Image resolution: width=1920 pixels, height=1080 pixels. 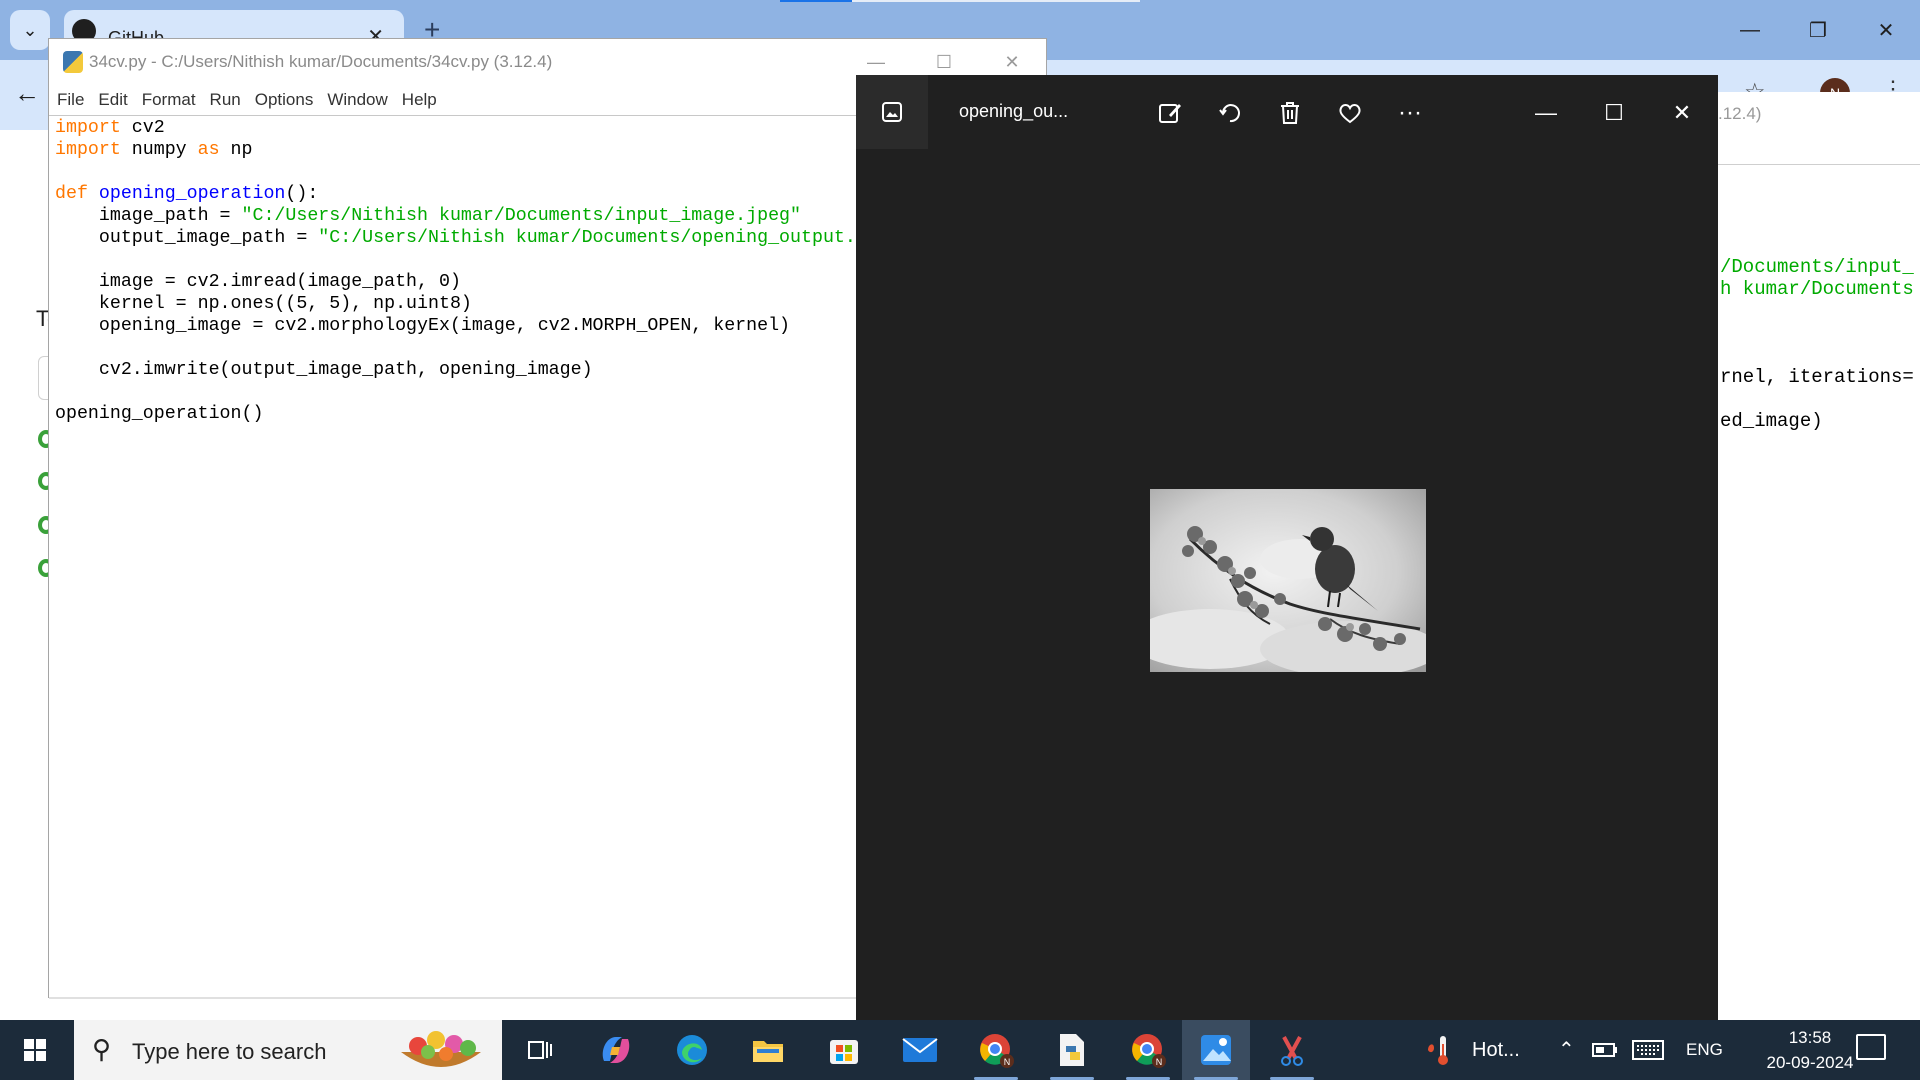 What do you see at coordinates (357, 100) in the screenshot?
I see `menu-window: Window` at bounding box center [357, 100].